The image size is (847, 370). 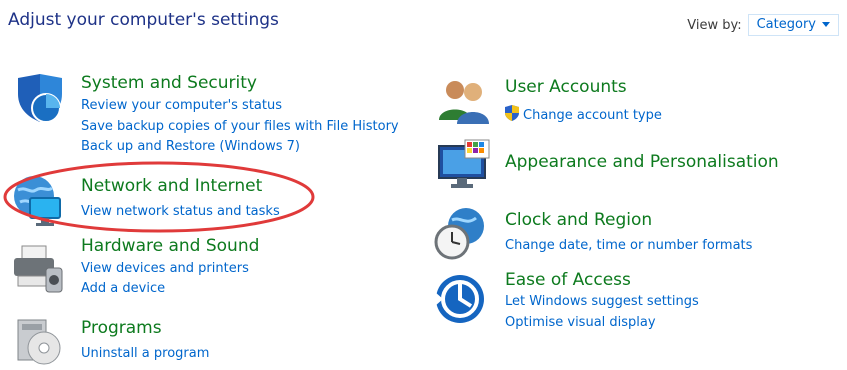 I want to click on view-by: View by: Category, so click(x=763, y=25).